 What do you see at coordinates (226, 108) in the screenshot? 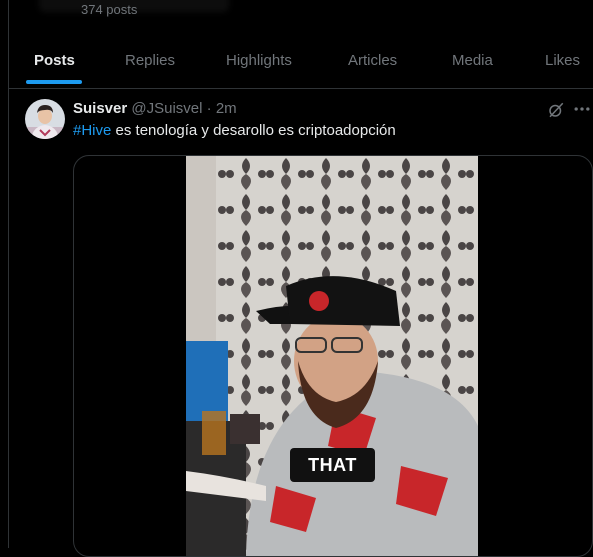
I see `tweet-time: 2m` at bounding box center [226, 108].